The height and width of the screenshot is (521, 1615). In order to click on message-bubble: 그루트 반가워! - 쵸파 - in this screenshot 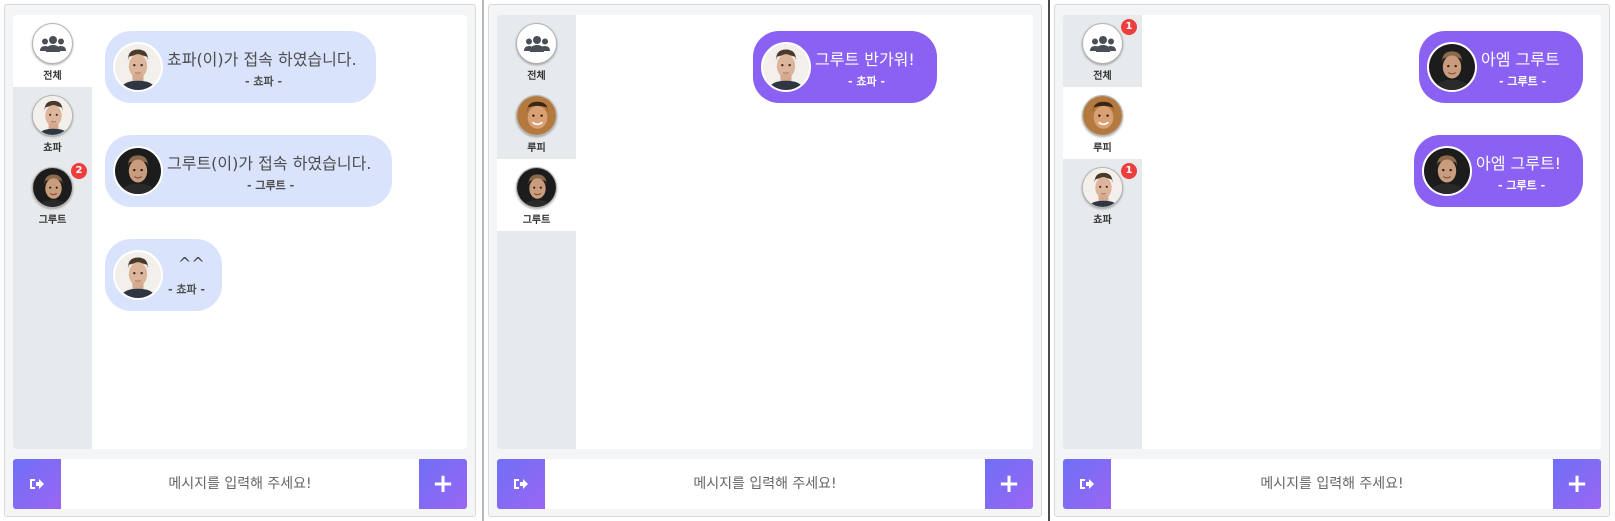, I will do `click(845, 67)`.